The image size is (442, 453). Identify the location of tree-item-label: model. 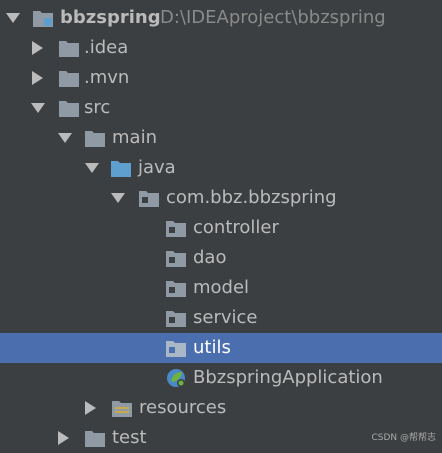
(221, 287).